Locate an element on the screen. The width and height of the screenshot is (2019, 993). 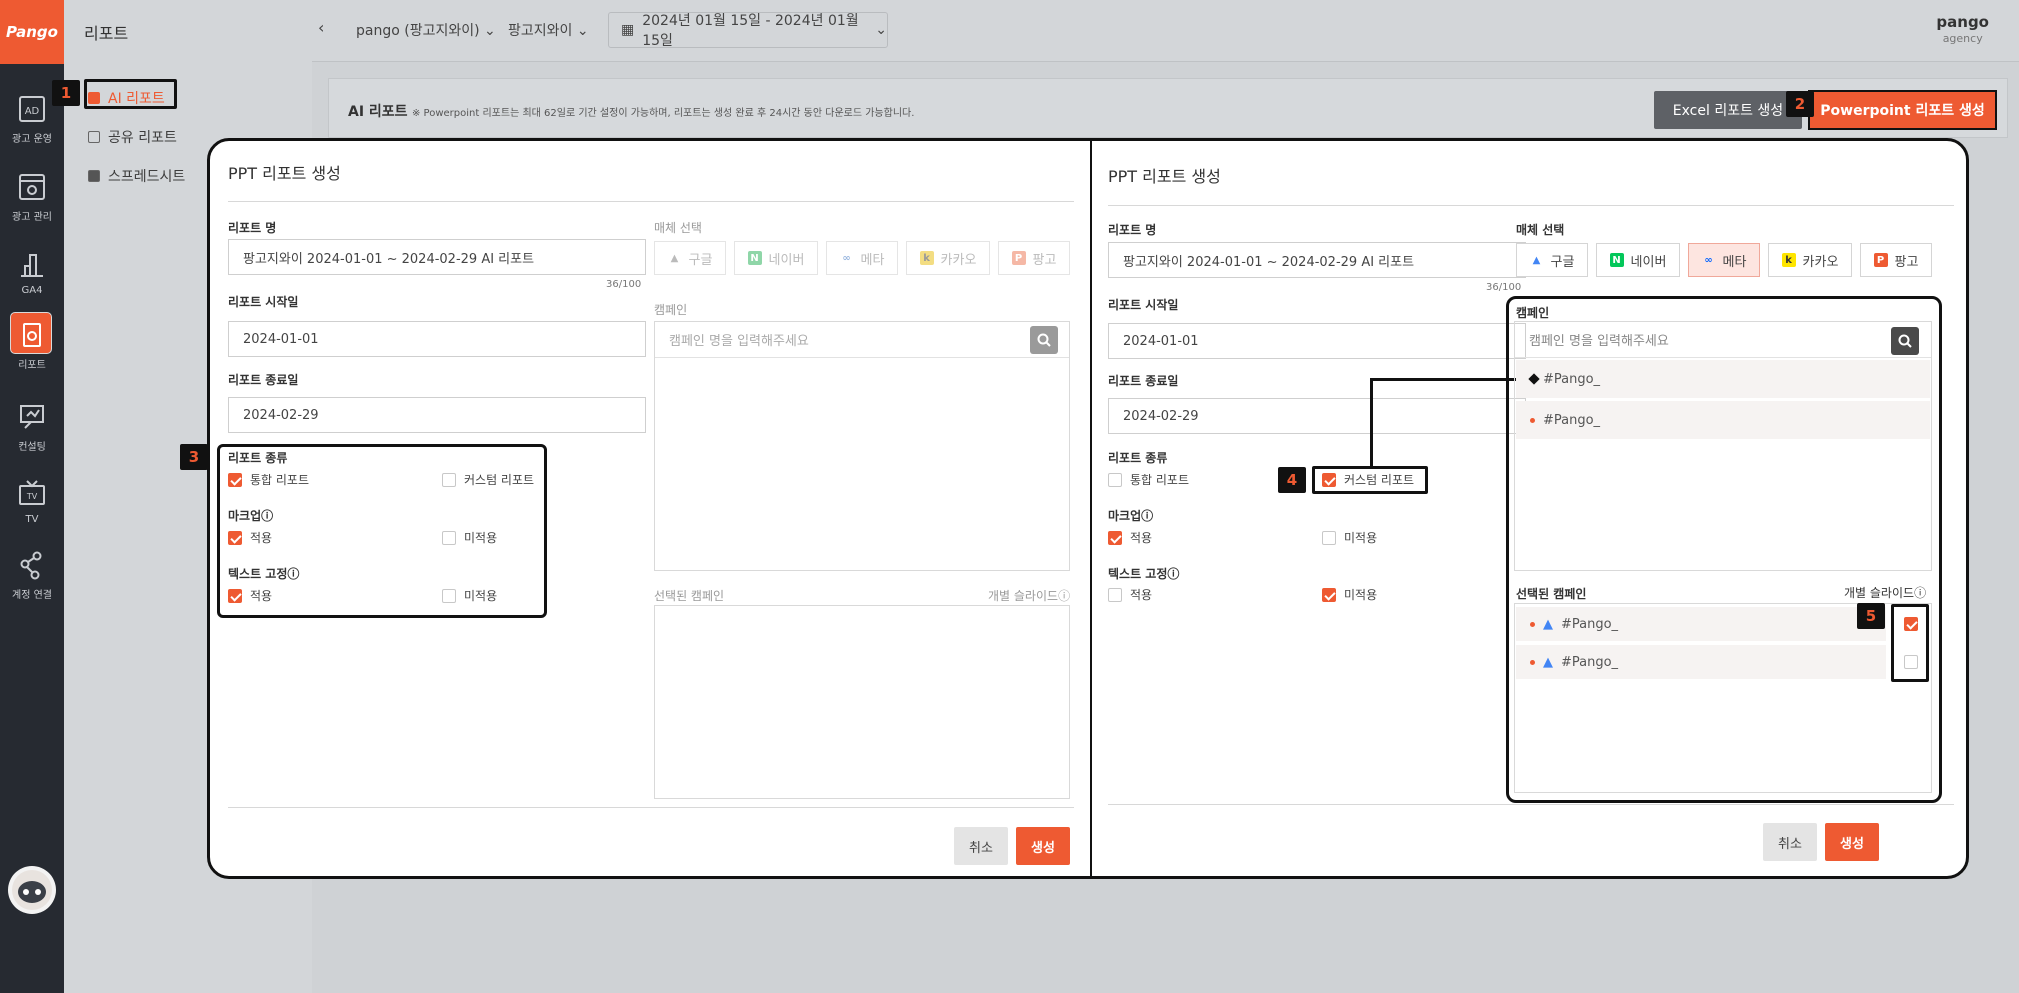
spreadsheet-icon is located at coordinates (94, 176).